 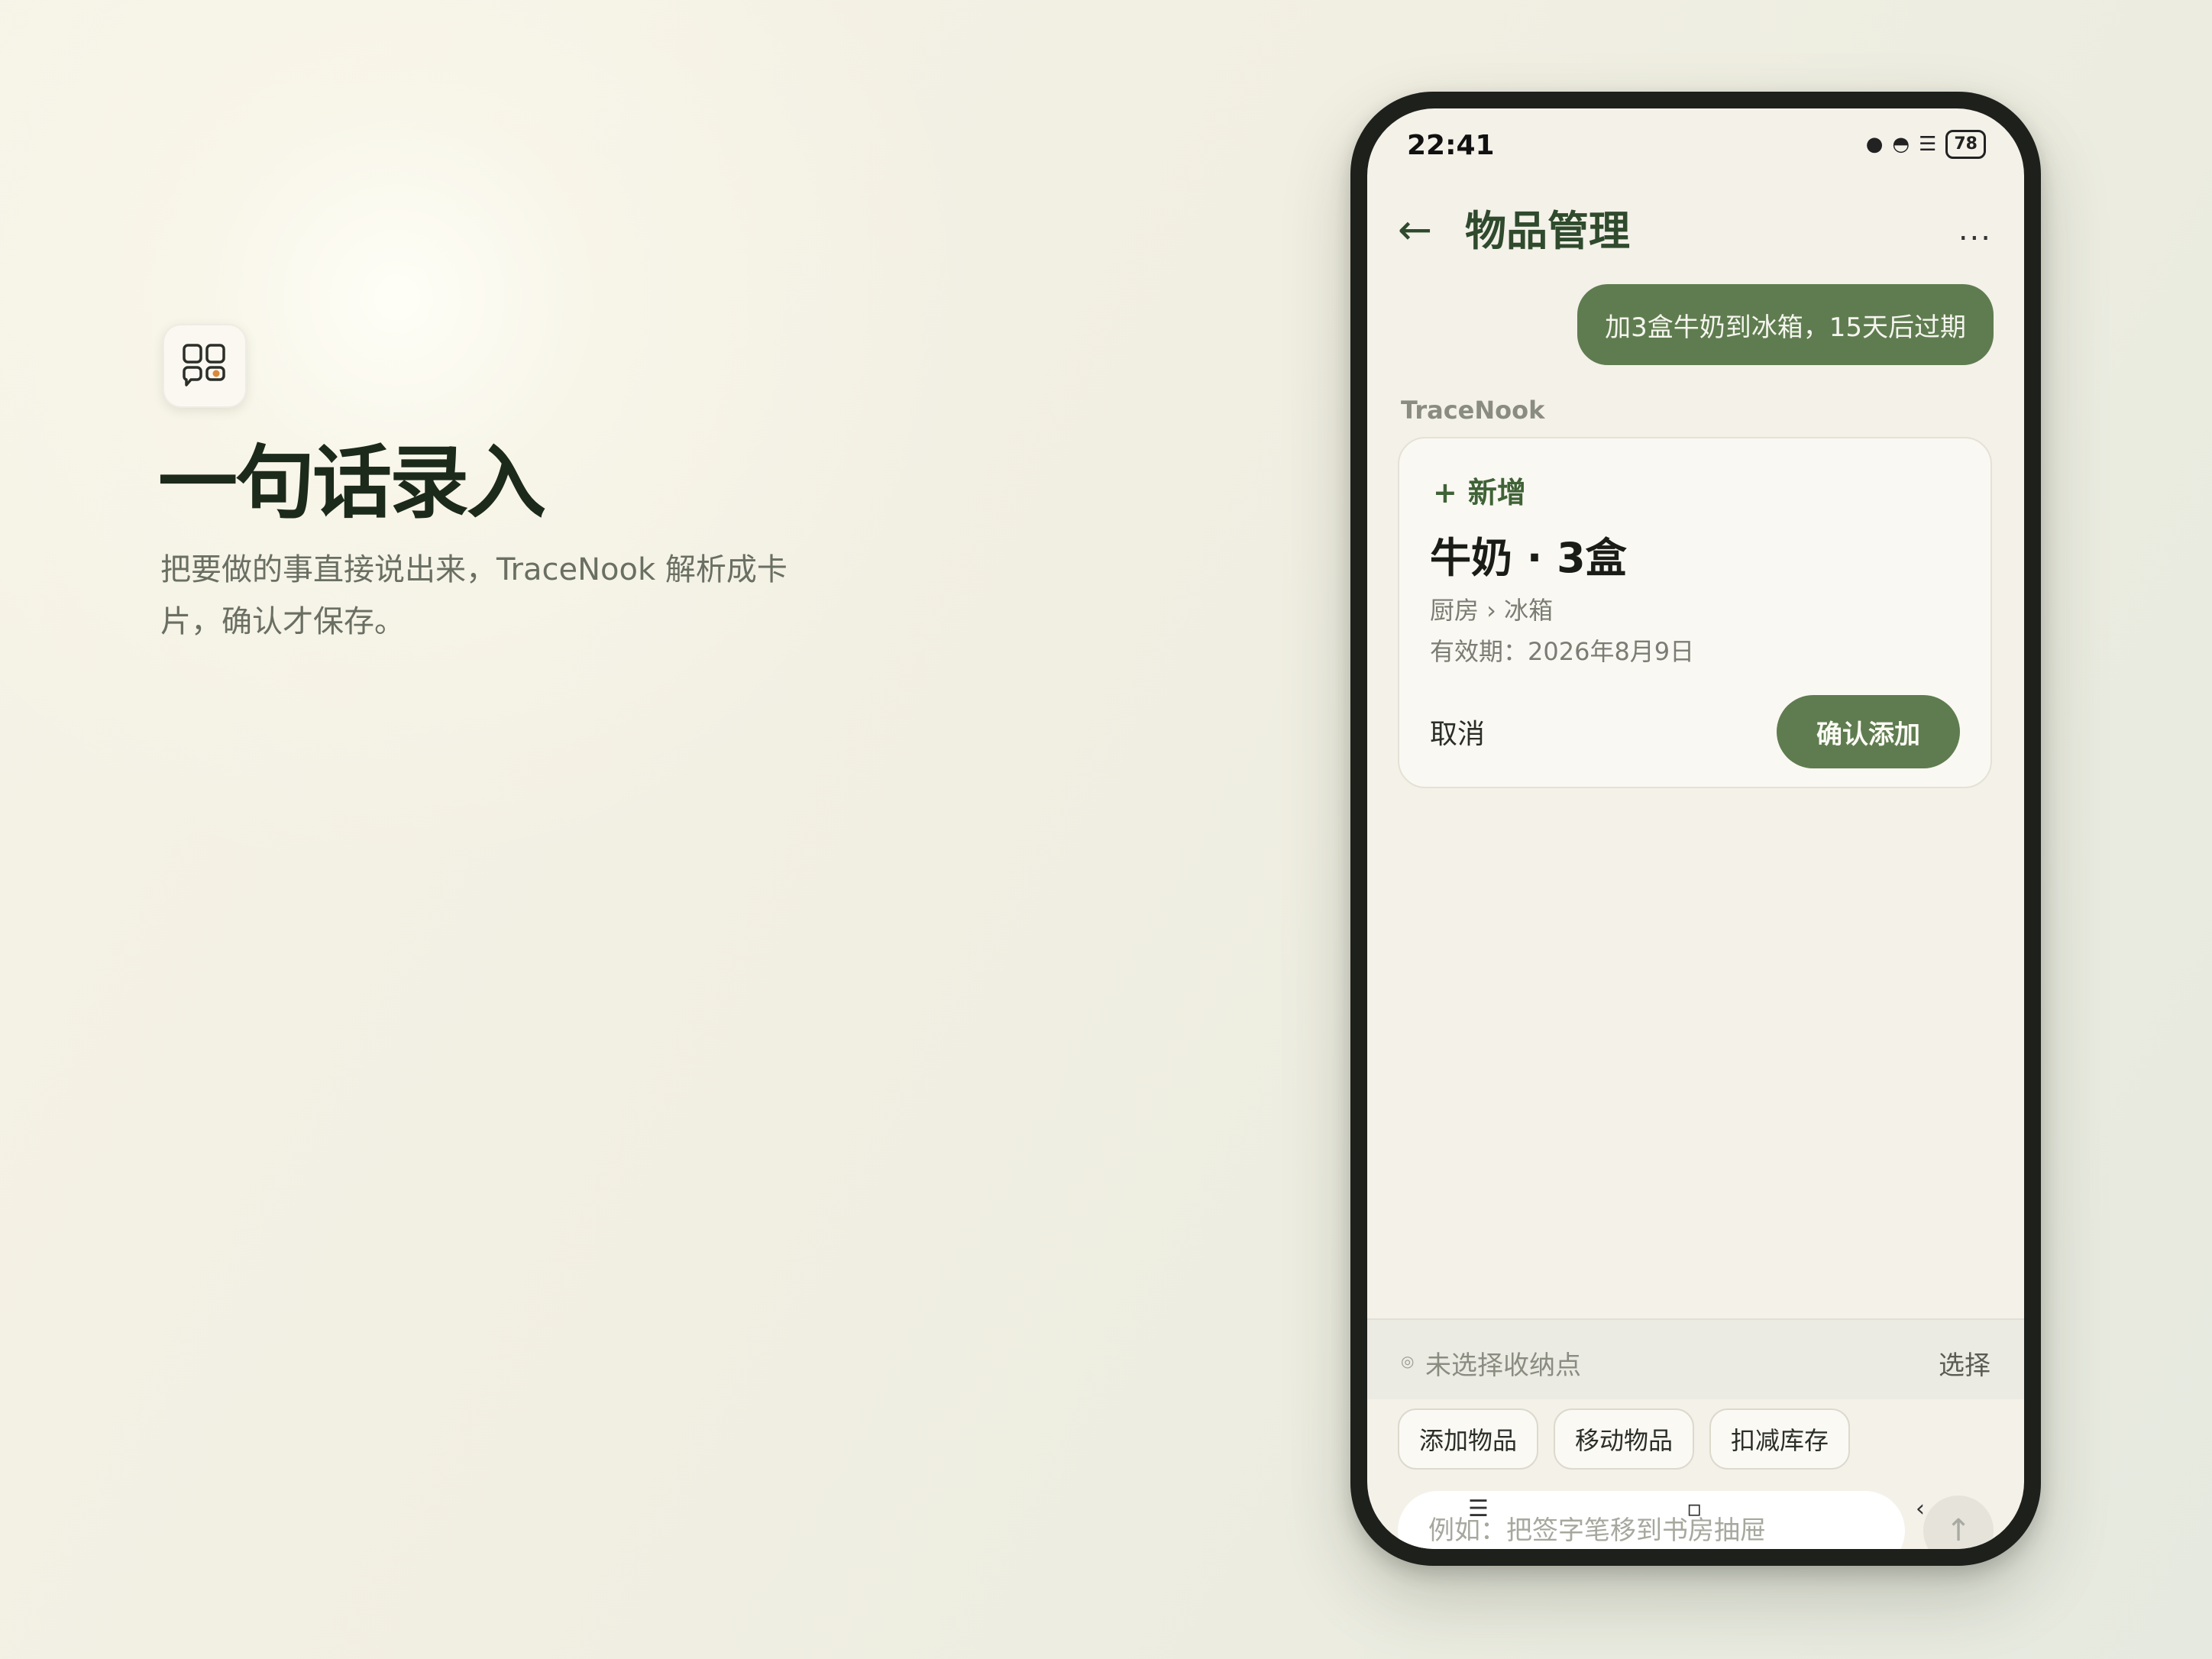 What do you see at coordinates (1457, 732) in the screenshot?
I see `cancel-button: 取消` at bounding box center [1457, 732].